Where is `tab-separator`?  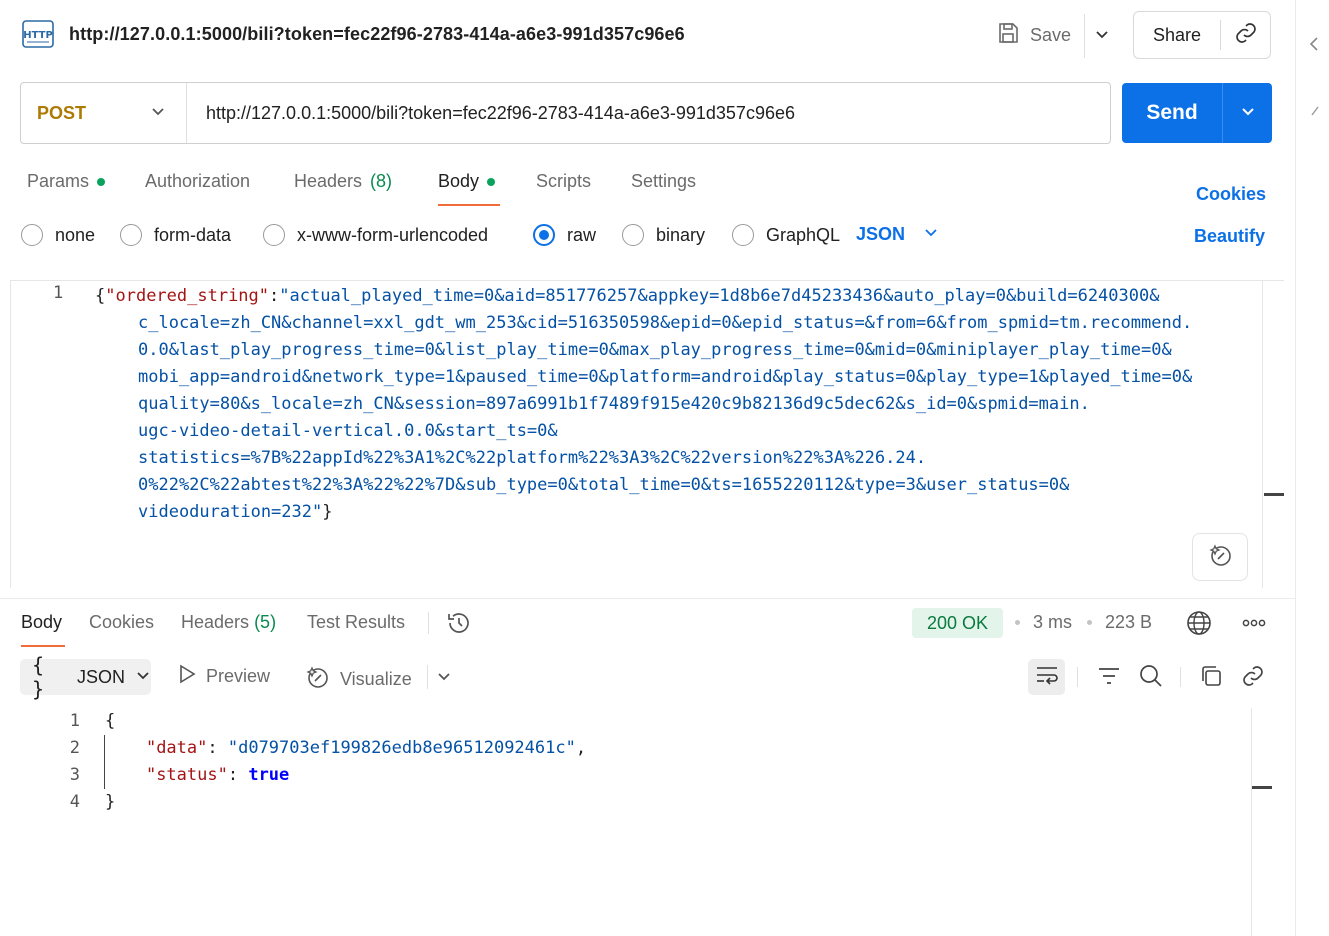 tab-separator is located at coordinates (428, 623).